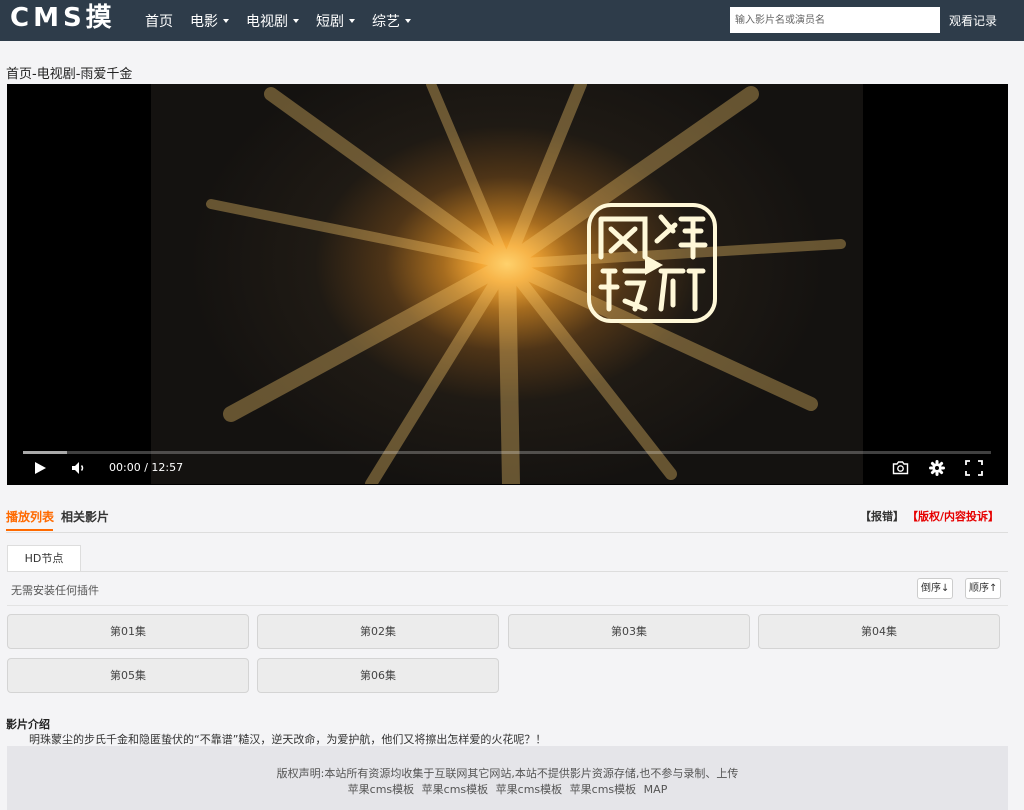 Image resolution: width=1024 pixels, height=810 pixels. I want to click on nav-item-tv: 电视剧, so click(272, 21).